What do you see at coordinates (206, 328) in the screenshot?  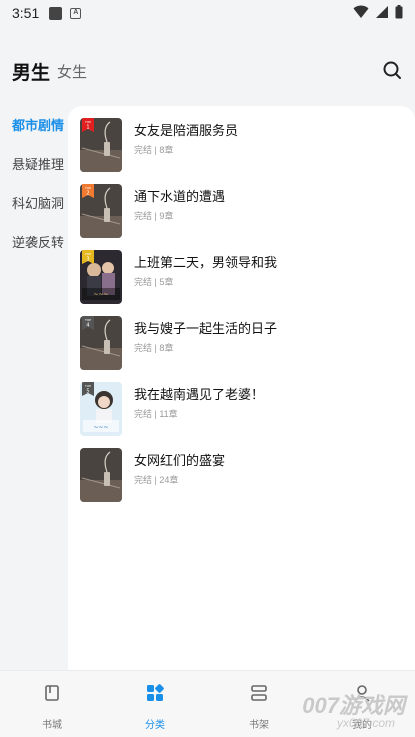 I see `book-title: 我与嫂子一起生活的日子` at bounding box center [206, 328].